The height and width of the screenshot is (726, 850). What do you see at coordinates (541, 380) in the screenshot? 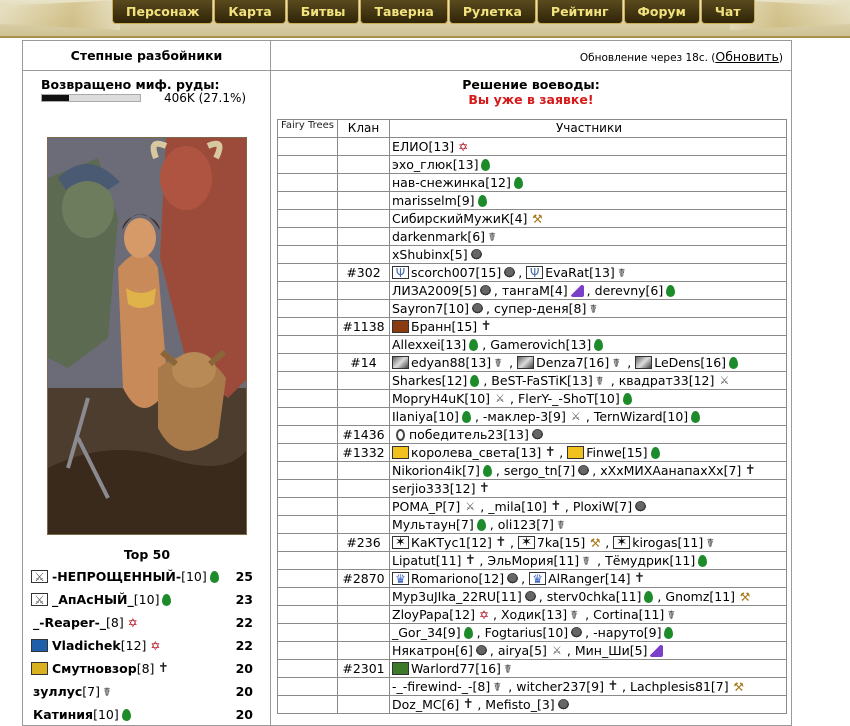
I see `participant-name: BeST-FaSTiK[13]` at bounding box center [541, 380].